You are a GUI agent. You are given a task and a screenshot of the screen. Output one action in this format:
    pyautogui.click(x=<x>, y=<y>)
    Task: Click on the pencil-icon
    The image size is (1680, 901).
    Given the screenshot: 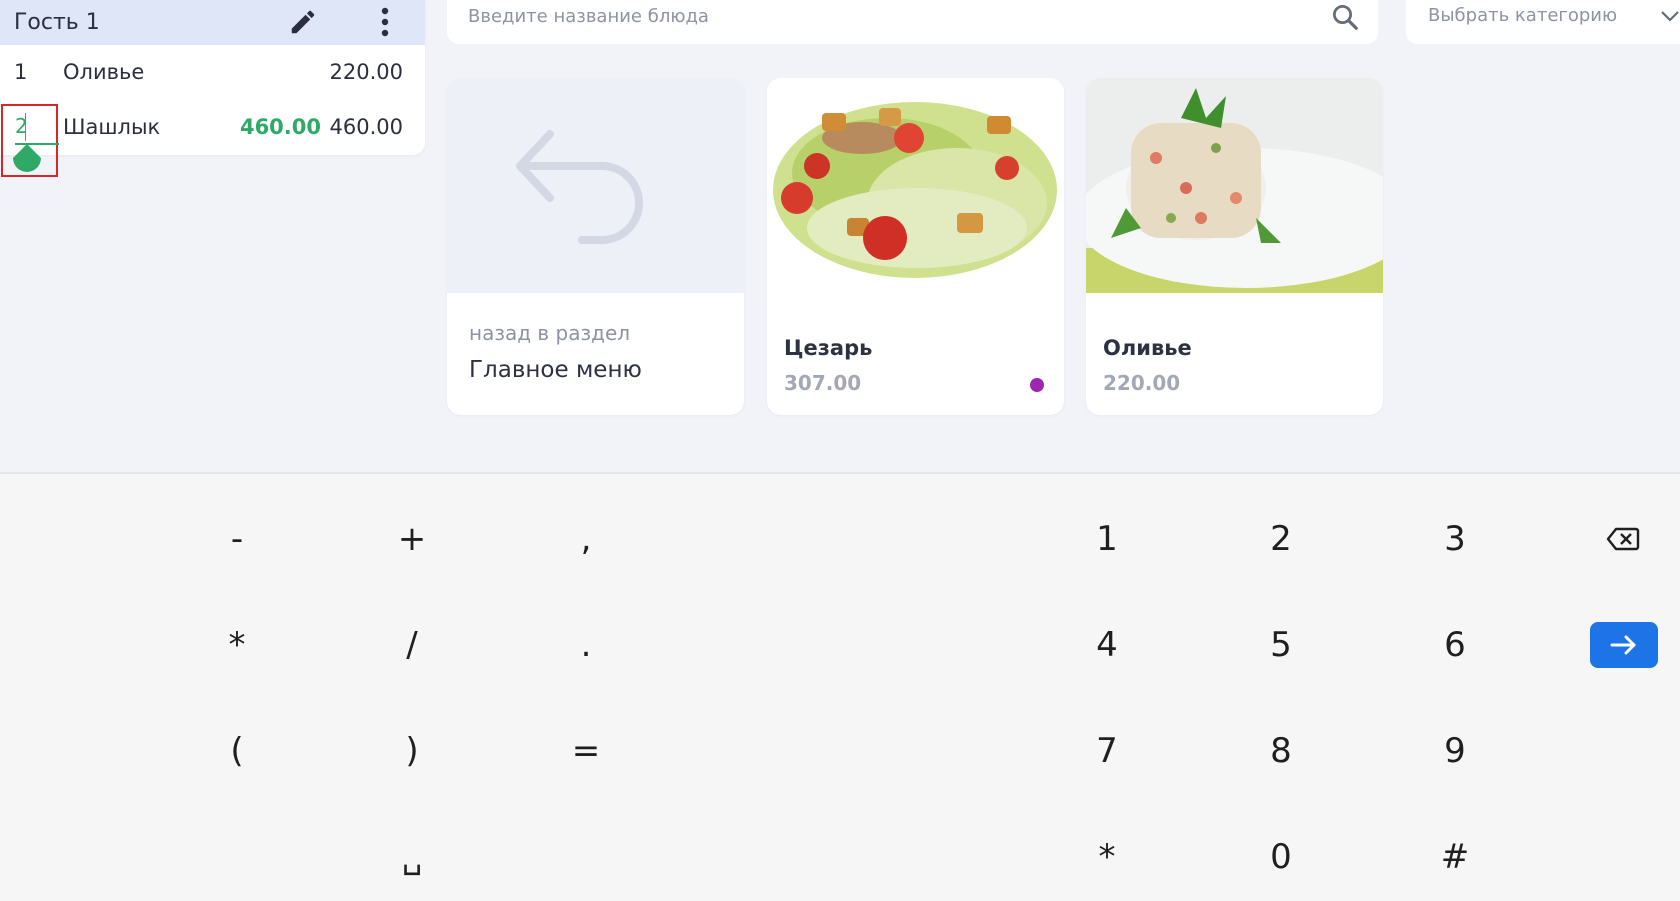 What is the action you would take?
    pyautogui.click(x=303, y=22)
    